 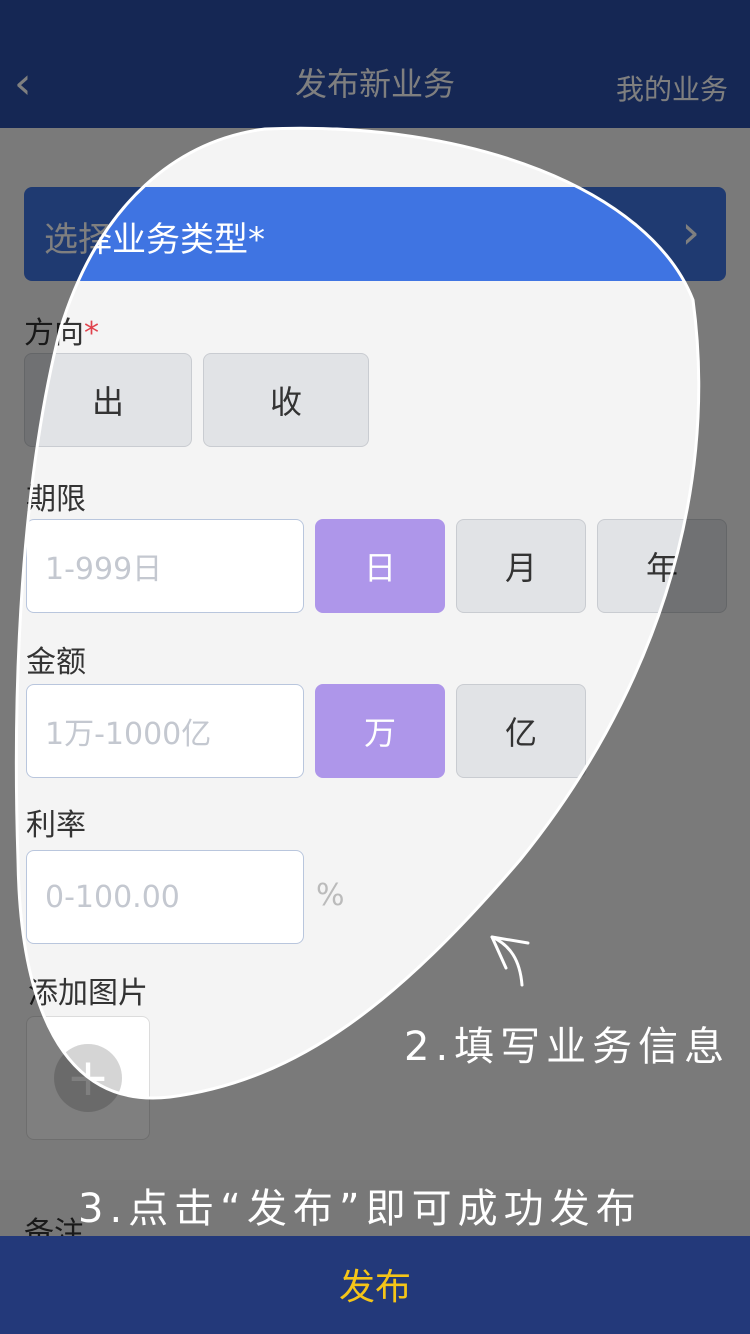 What do you see at coordinates (567, 1047) in the screenshot?
I see `tutorial-step2-text: 2.填写业务信息` at bounding box center [567, 1047].